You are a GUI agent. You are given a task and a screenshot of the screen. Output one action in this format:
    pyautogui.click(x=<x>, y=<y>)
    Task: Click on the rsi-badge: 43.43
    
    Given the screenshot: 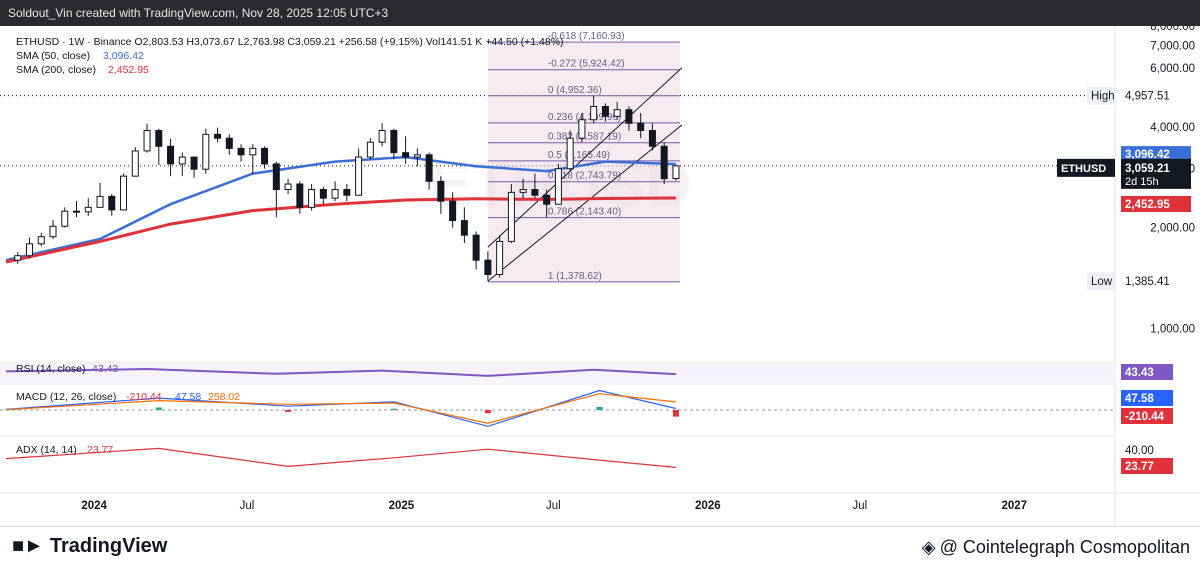 What is the action you would take?
    pyautogui.click(x=1139, y=373)
    